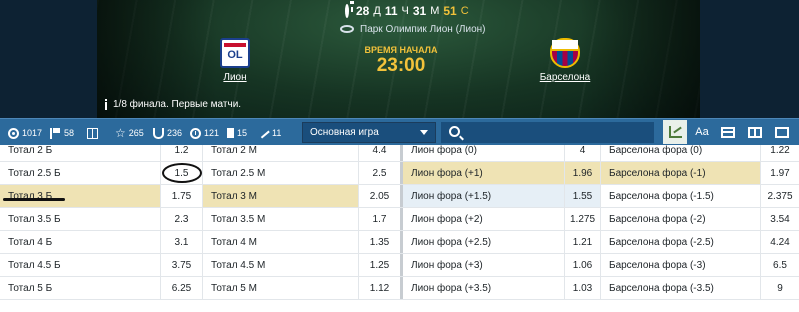  Describe the element at coordinates (661, 242) in the screenshot. I see `away-handicap-label-text: Барселона фора (-2.5)` at that location.